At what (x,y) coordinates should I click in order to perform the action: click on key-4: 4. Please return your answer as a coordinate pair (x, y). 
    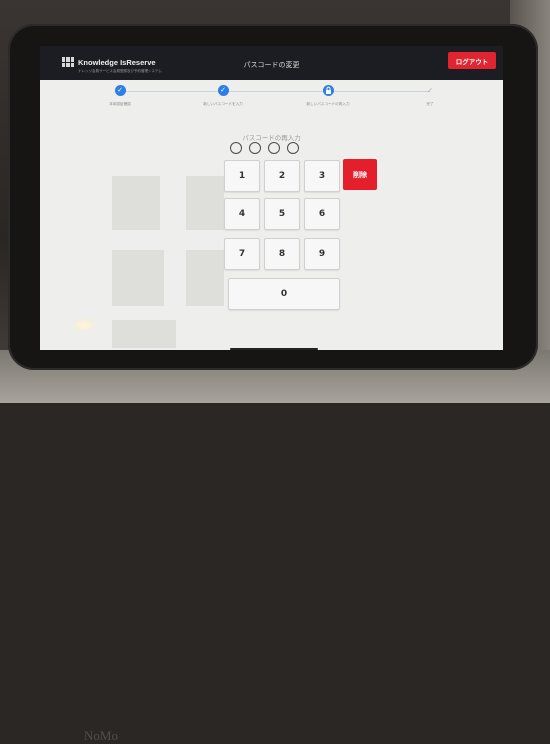
    Looking at the image, I should click on (242, 214).